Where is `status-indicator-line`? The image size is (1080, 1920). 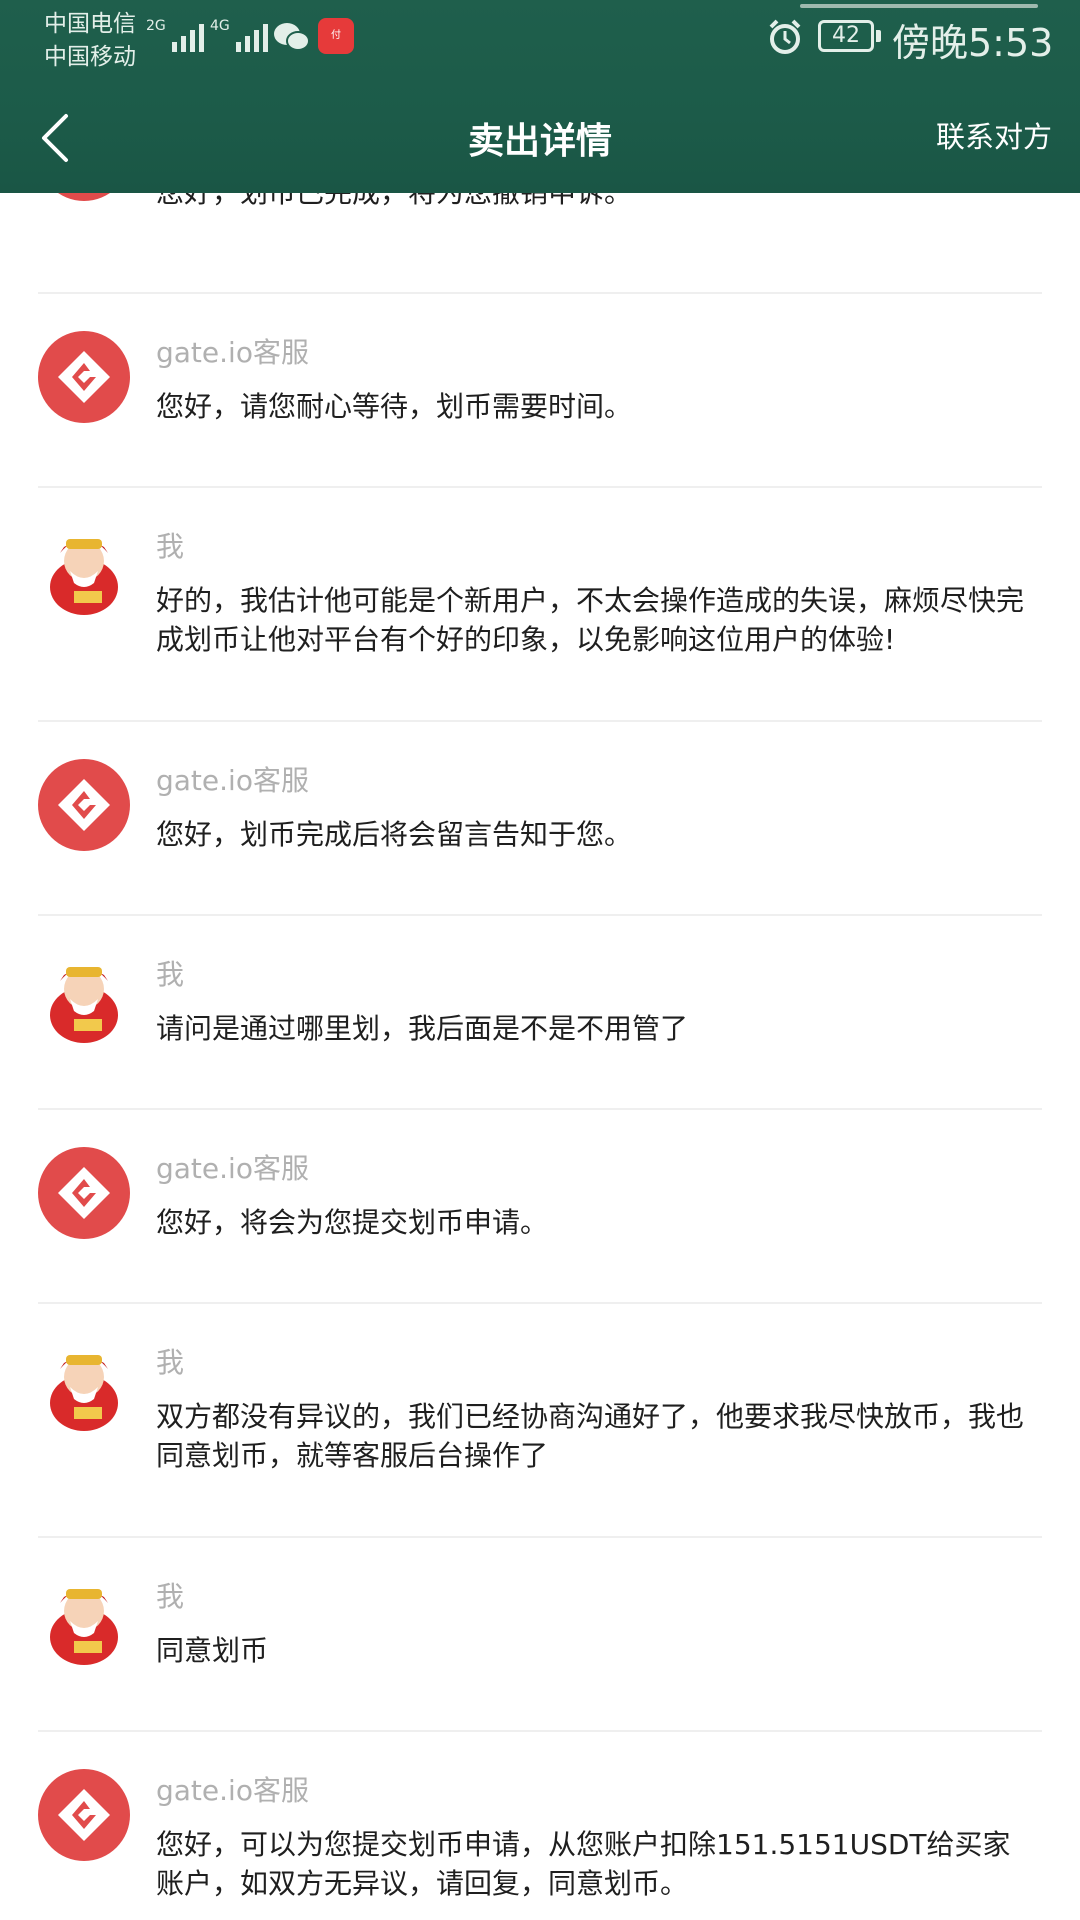
status-indicator-line is located at coordinates (919, 6).